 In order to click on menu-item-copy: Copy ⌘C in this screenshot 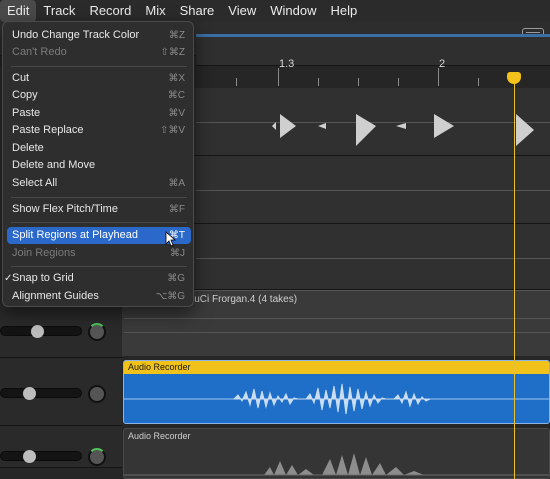, I will do `click(99, 95)`.